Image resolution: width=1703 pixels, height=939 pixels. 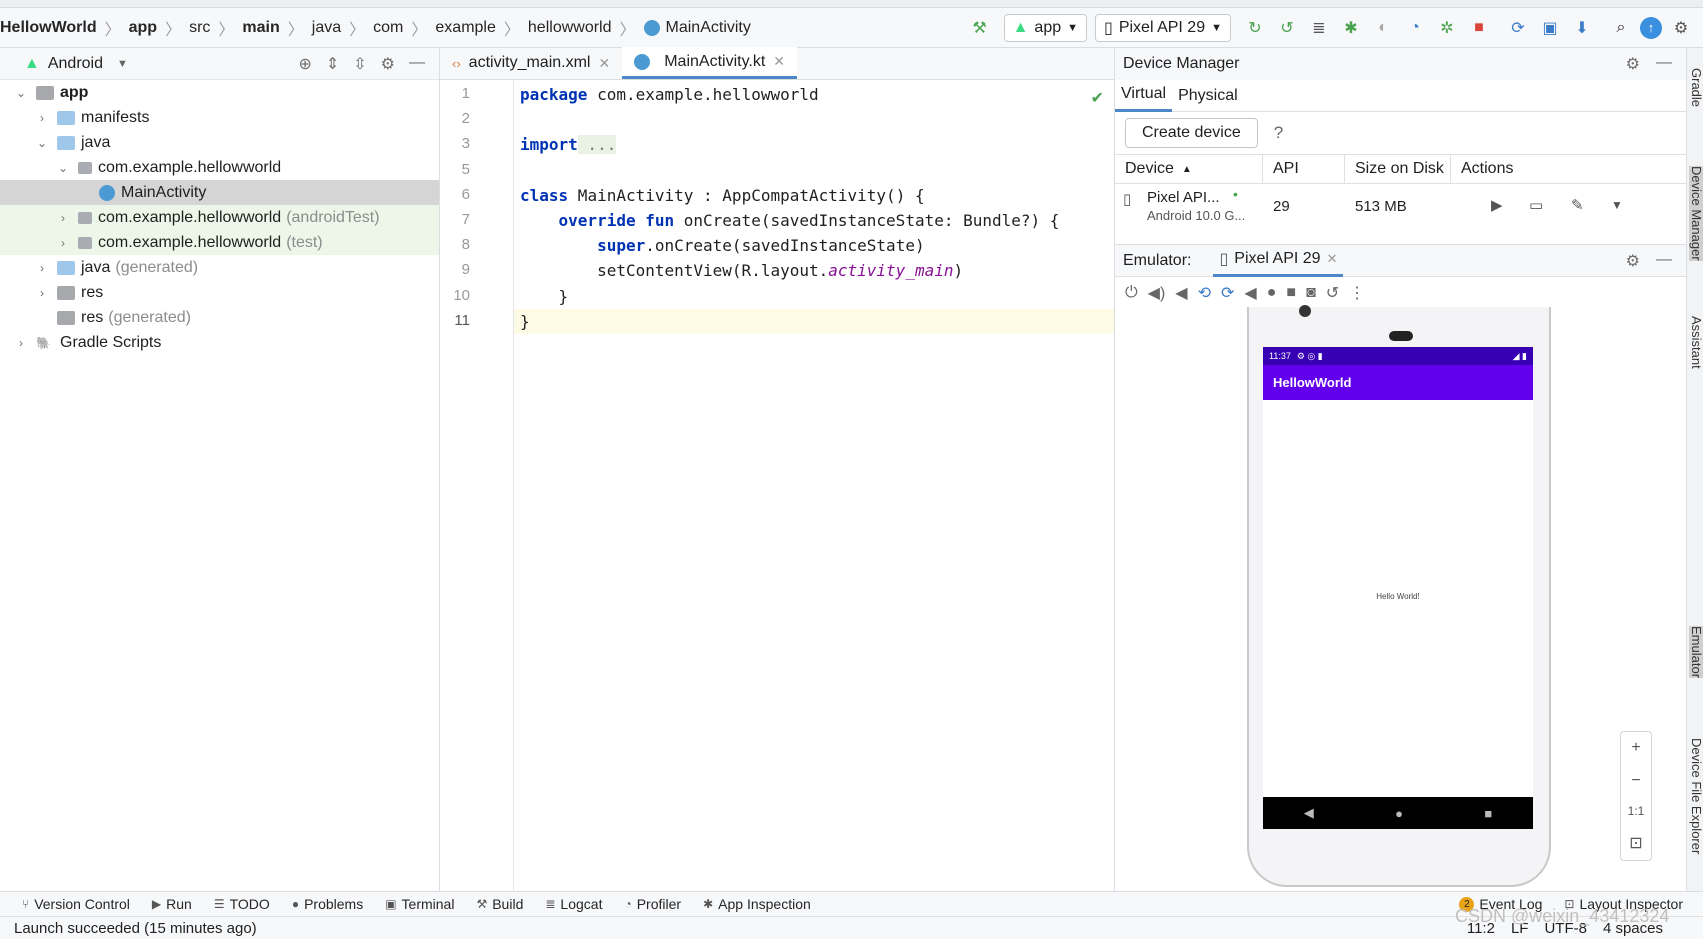 I want to click on project-view-select: Android, so click(x=75, y=64).